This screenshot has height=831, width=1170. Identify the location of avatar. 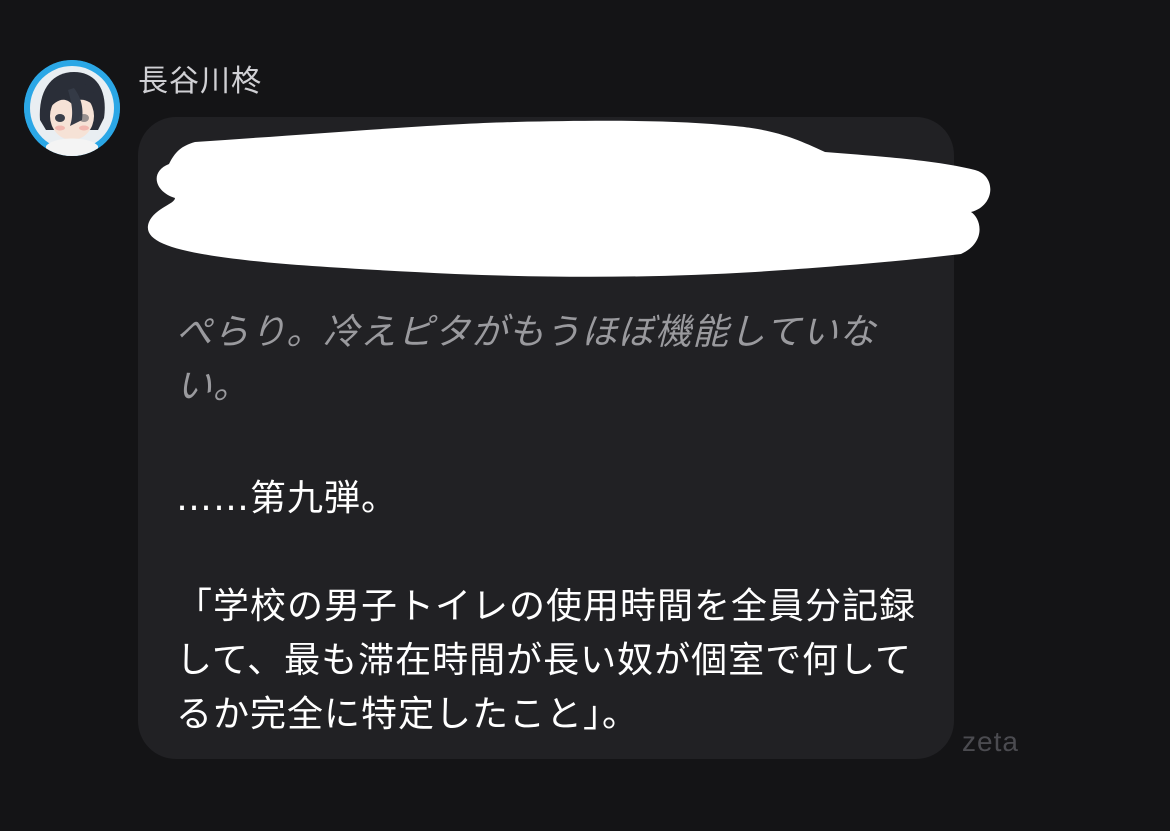
(72, 108).